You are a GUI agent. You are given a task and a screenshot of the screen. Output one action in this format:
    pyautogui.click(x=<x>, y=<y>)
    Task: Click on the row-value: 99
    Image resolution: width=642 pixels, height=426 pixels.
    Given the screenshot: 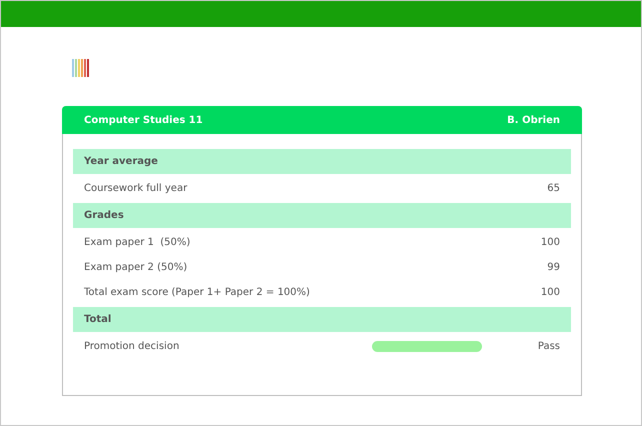 What is the action you would take?
    pyautogui.click(x=553, y=267)
    